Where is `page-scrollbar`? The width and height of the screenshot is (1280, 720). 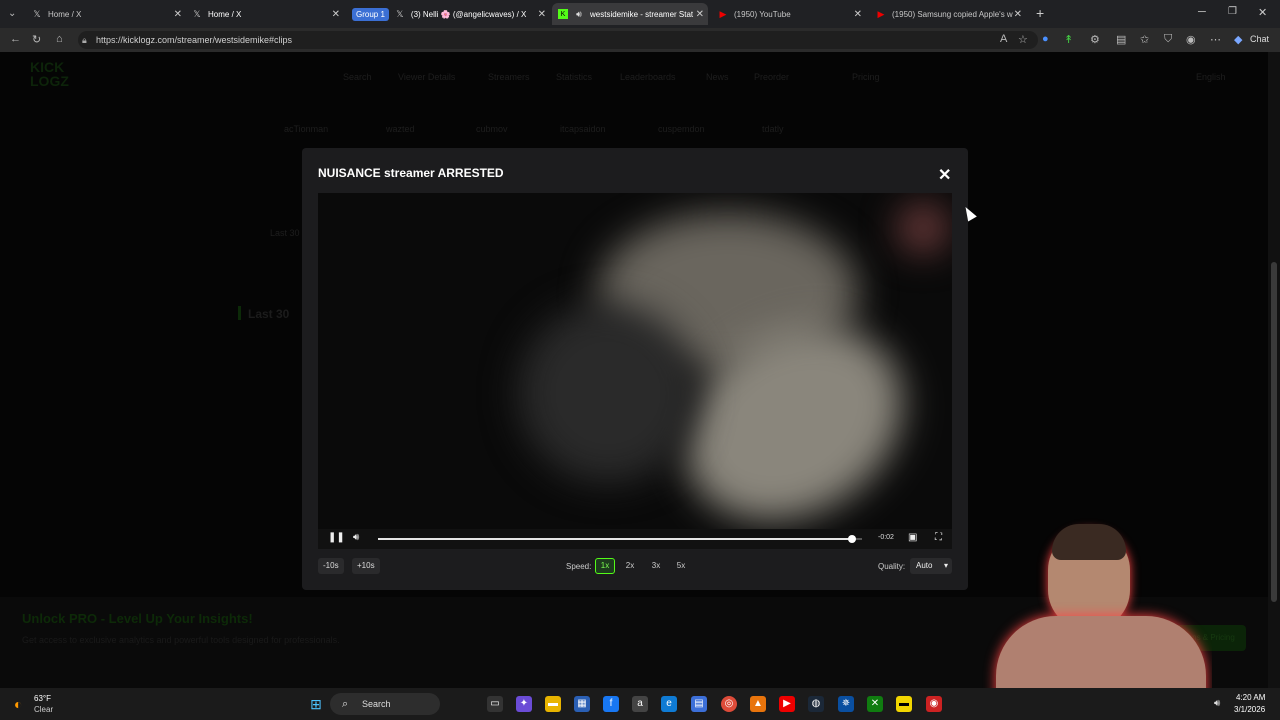 page-scrollbar is located at coordinates (1274, 370).